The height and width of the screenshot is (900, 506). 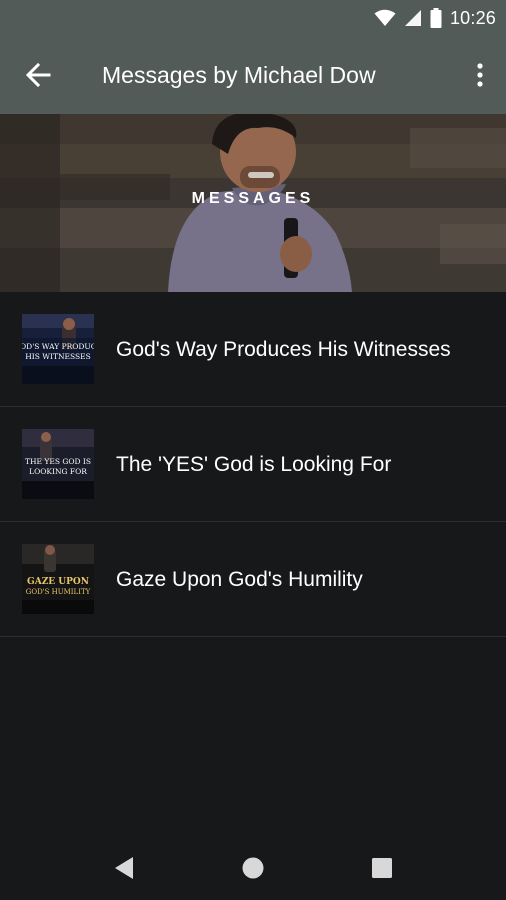 I want to click on message-thumbnail: THE YES GOD IS LOOKING FOR, so click(x=58, y=464).